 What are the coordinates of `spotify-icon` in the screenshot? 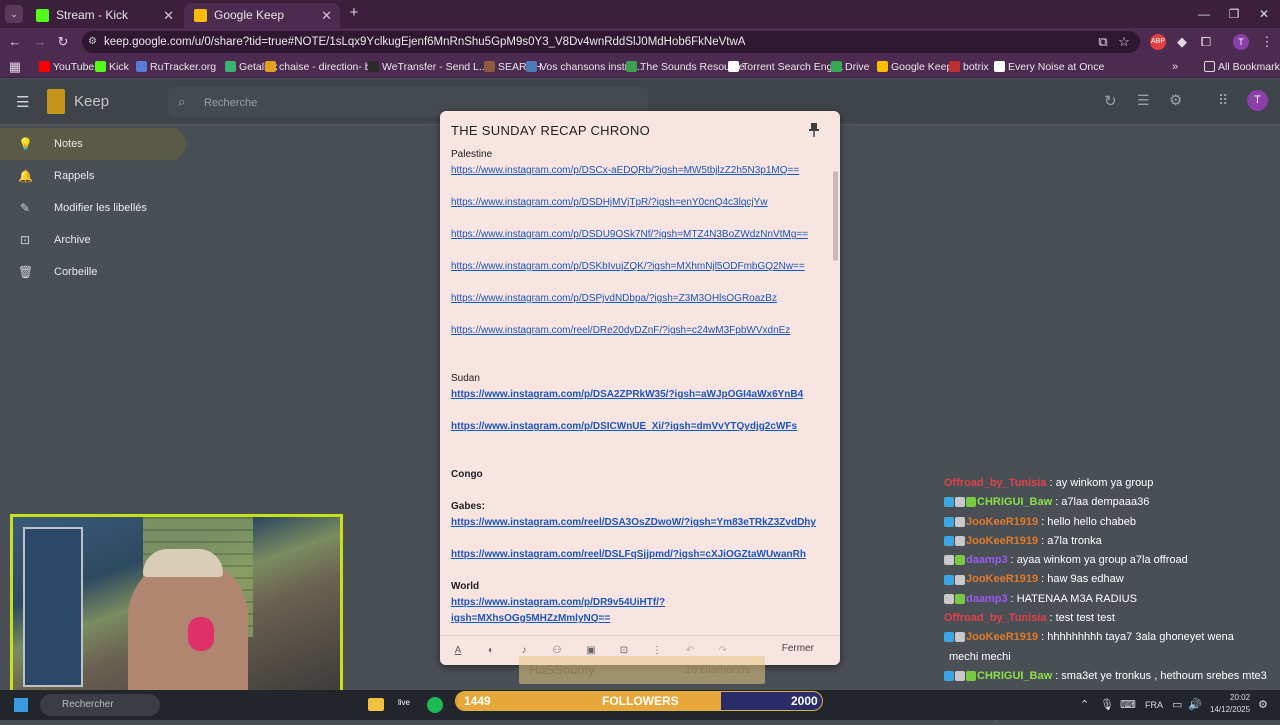 It's located at (435, 705).